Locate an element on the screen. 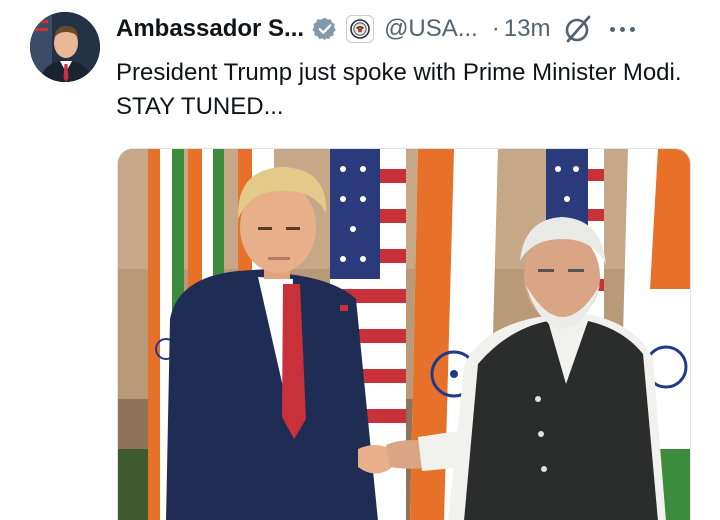 This screenshot has height=520, width=720. tweet-header: Ambassador S... @USA... · 13m is located at coordinates (406, 29).